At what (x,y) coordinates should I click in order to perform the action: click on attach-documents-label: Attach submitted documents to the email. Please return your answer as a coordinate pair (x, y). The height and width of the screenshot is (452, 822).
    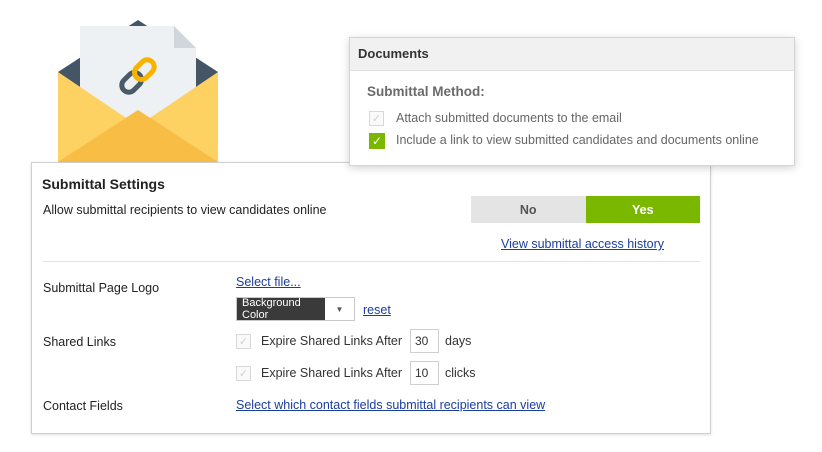
    Looking at the image, I should click on (509, 118).